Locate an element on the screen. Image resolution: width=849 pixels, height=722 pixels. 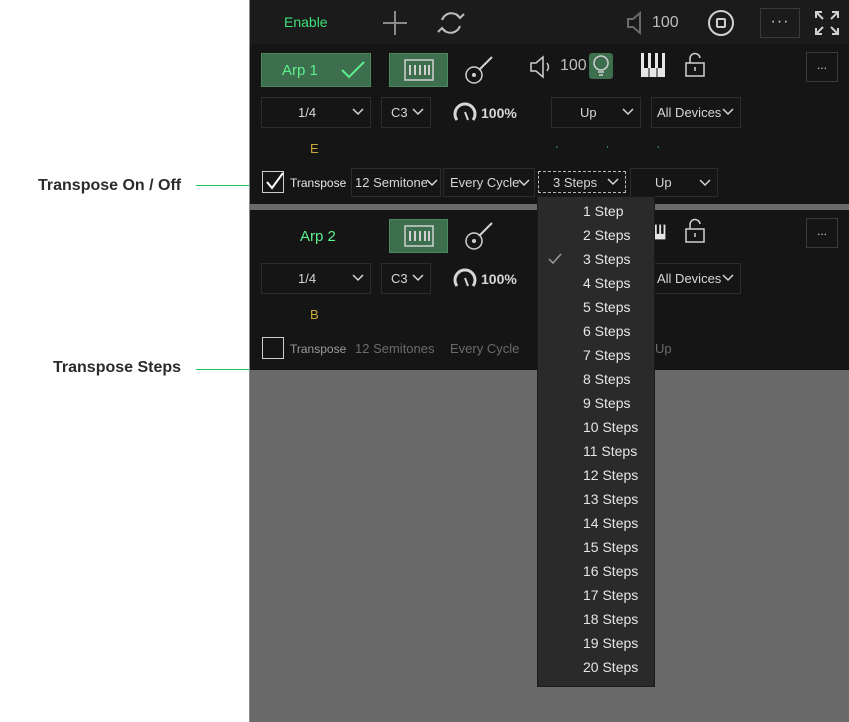
arp2-transpose-direction-dropdown: Up is located at coordinates (682, 348).